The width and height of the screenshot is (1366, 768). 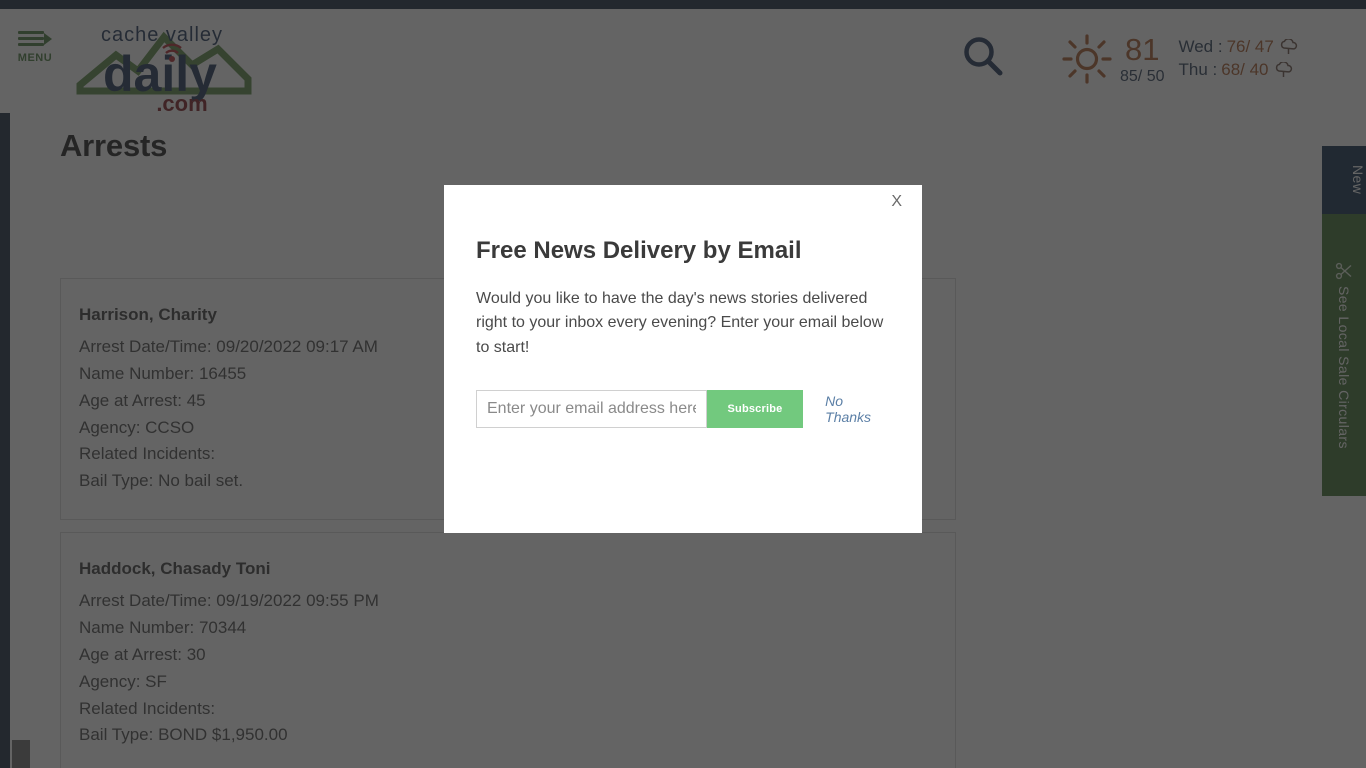 I want to click on modal-title: Free News Delivery by Email, so click(x=639, y=250).